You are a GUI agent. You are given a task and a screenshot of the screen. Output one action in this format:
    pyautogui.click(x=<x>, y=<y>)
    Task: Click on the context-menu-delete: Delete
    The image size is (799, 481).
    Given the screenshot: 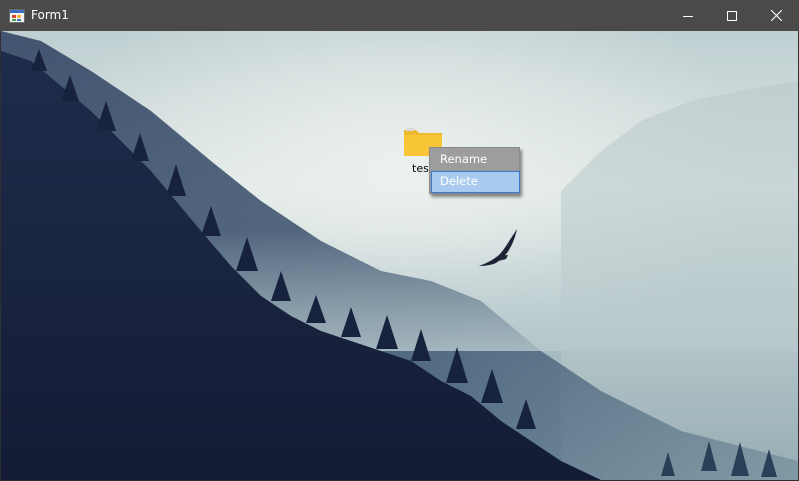 What is the action you would take?
    pyautogui.click(x=475, y=182)
    